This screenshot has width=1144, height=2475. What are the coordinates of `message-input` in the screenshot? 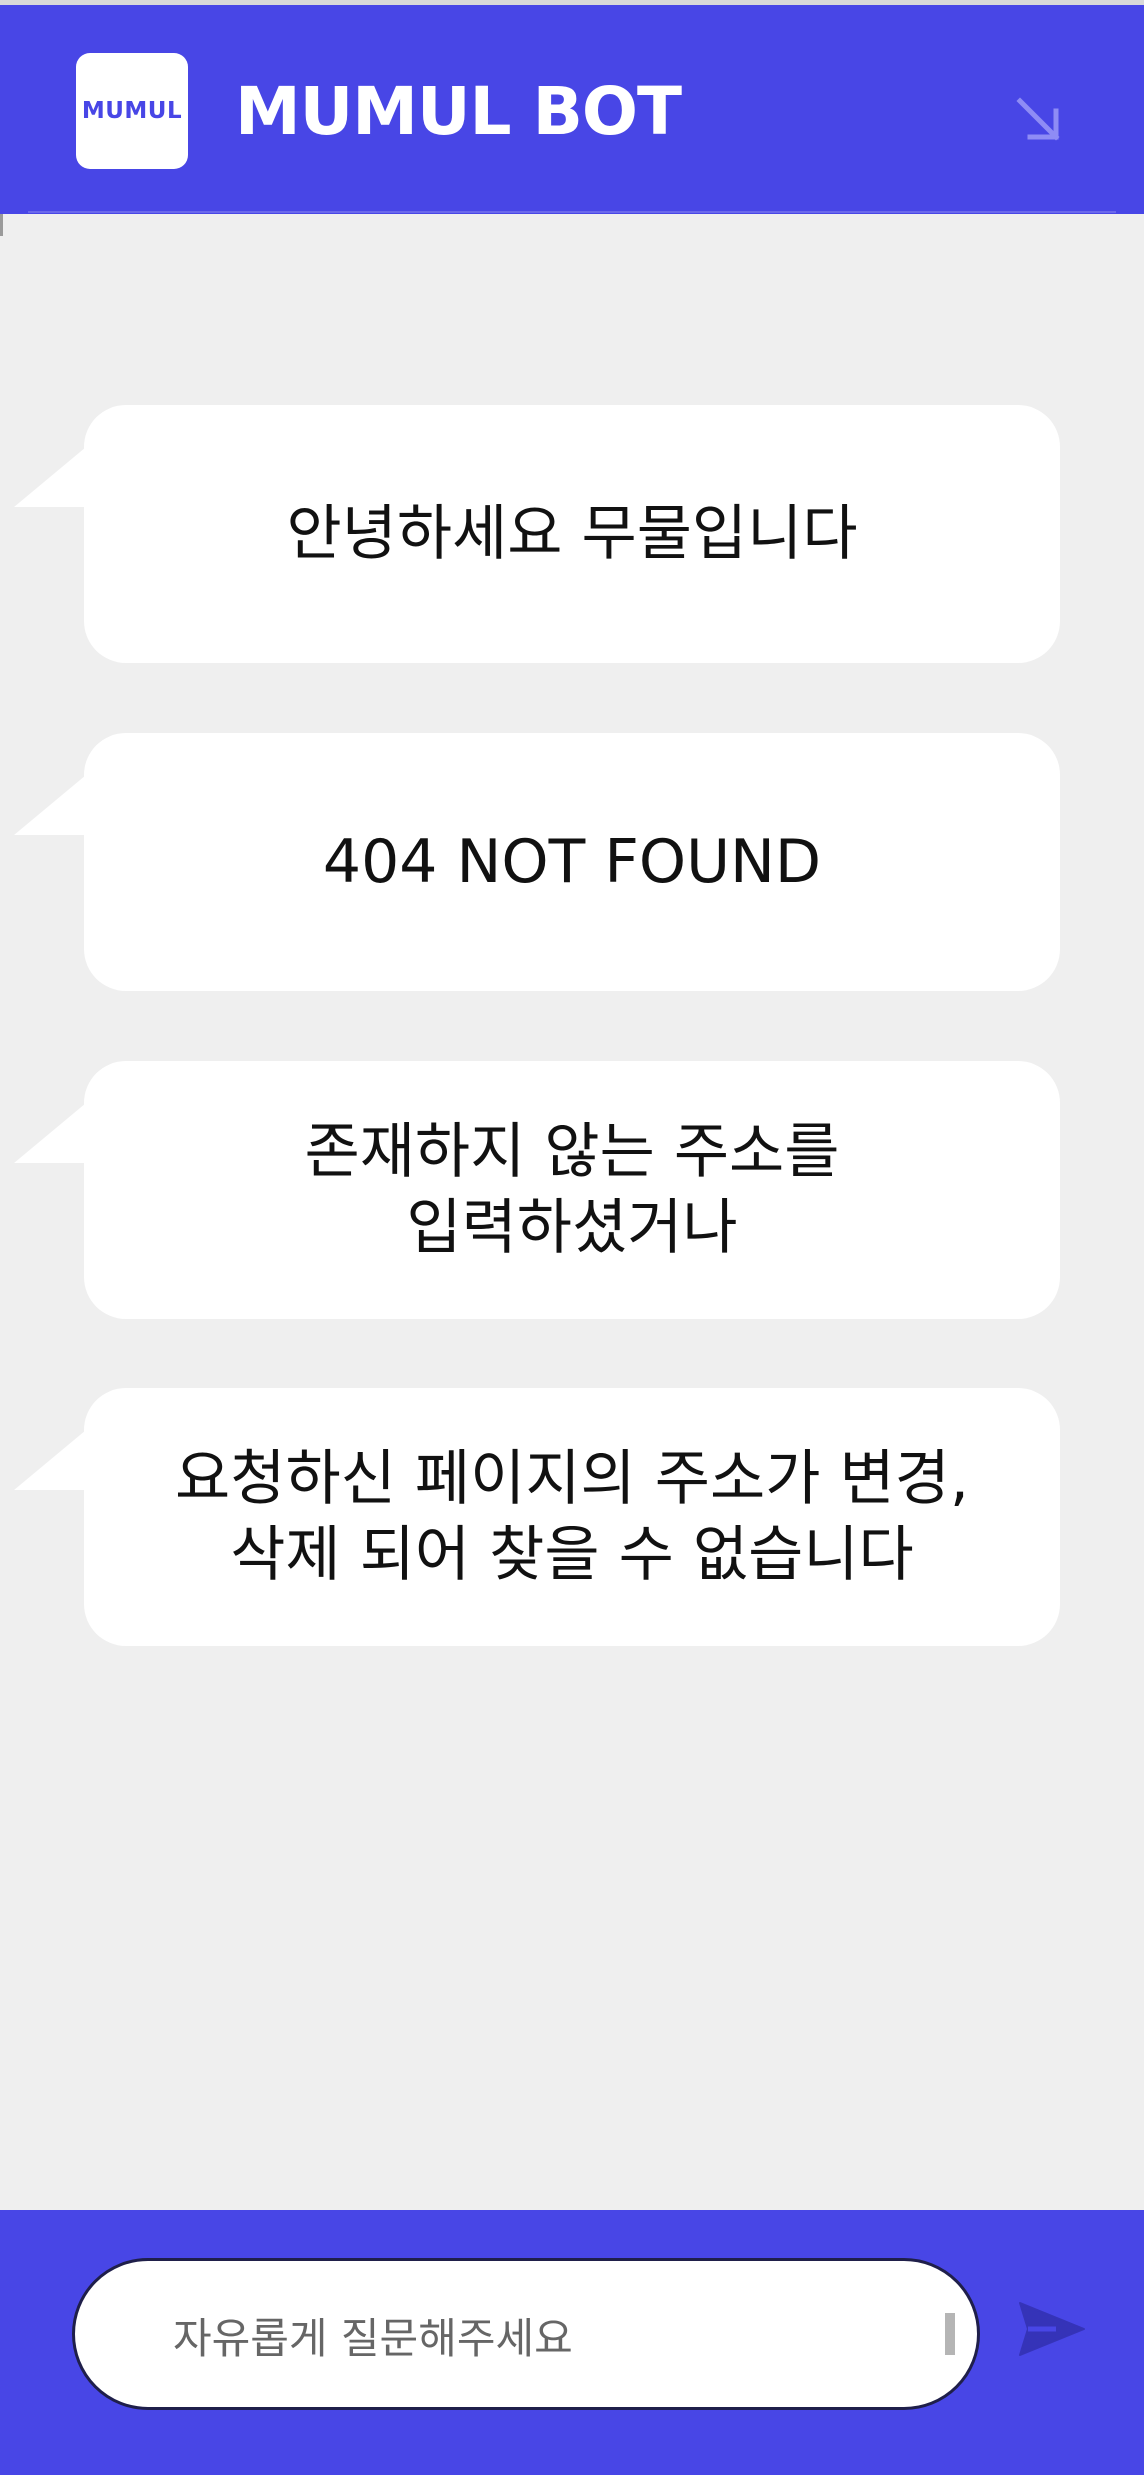 It's located at (533, 2338).